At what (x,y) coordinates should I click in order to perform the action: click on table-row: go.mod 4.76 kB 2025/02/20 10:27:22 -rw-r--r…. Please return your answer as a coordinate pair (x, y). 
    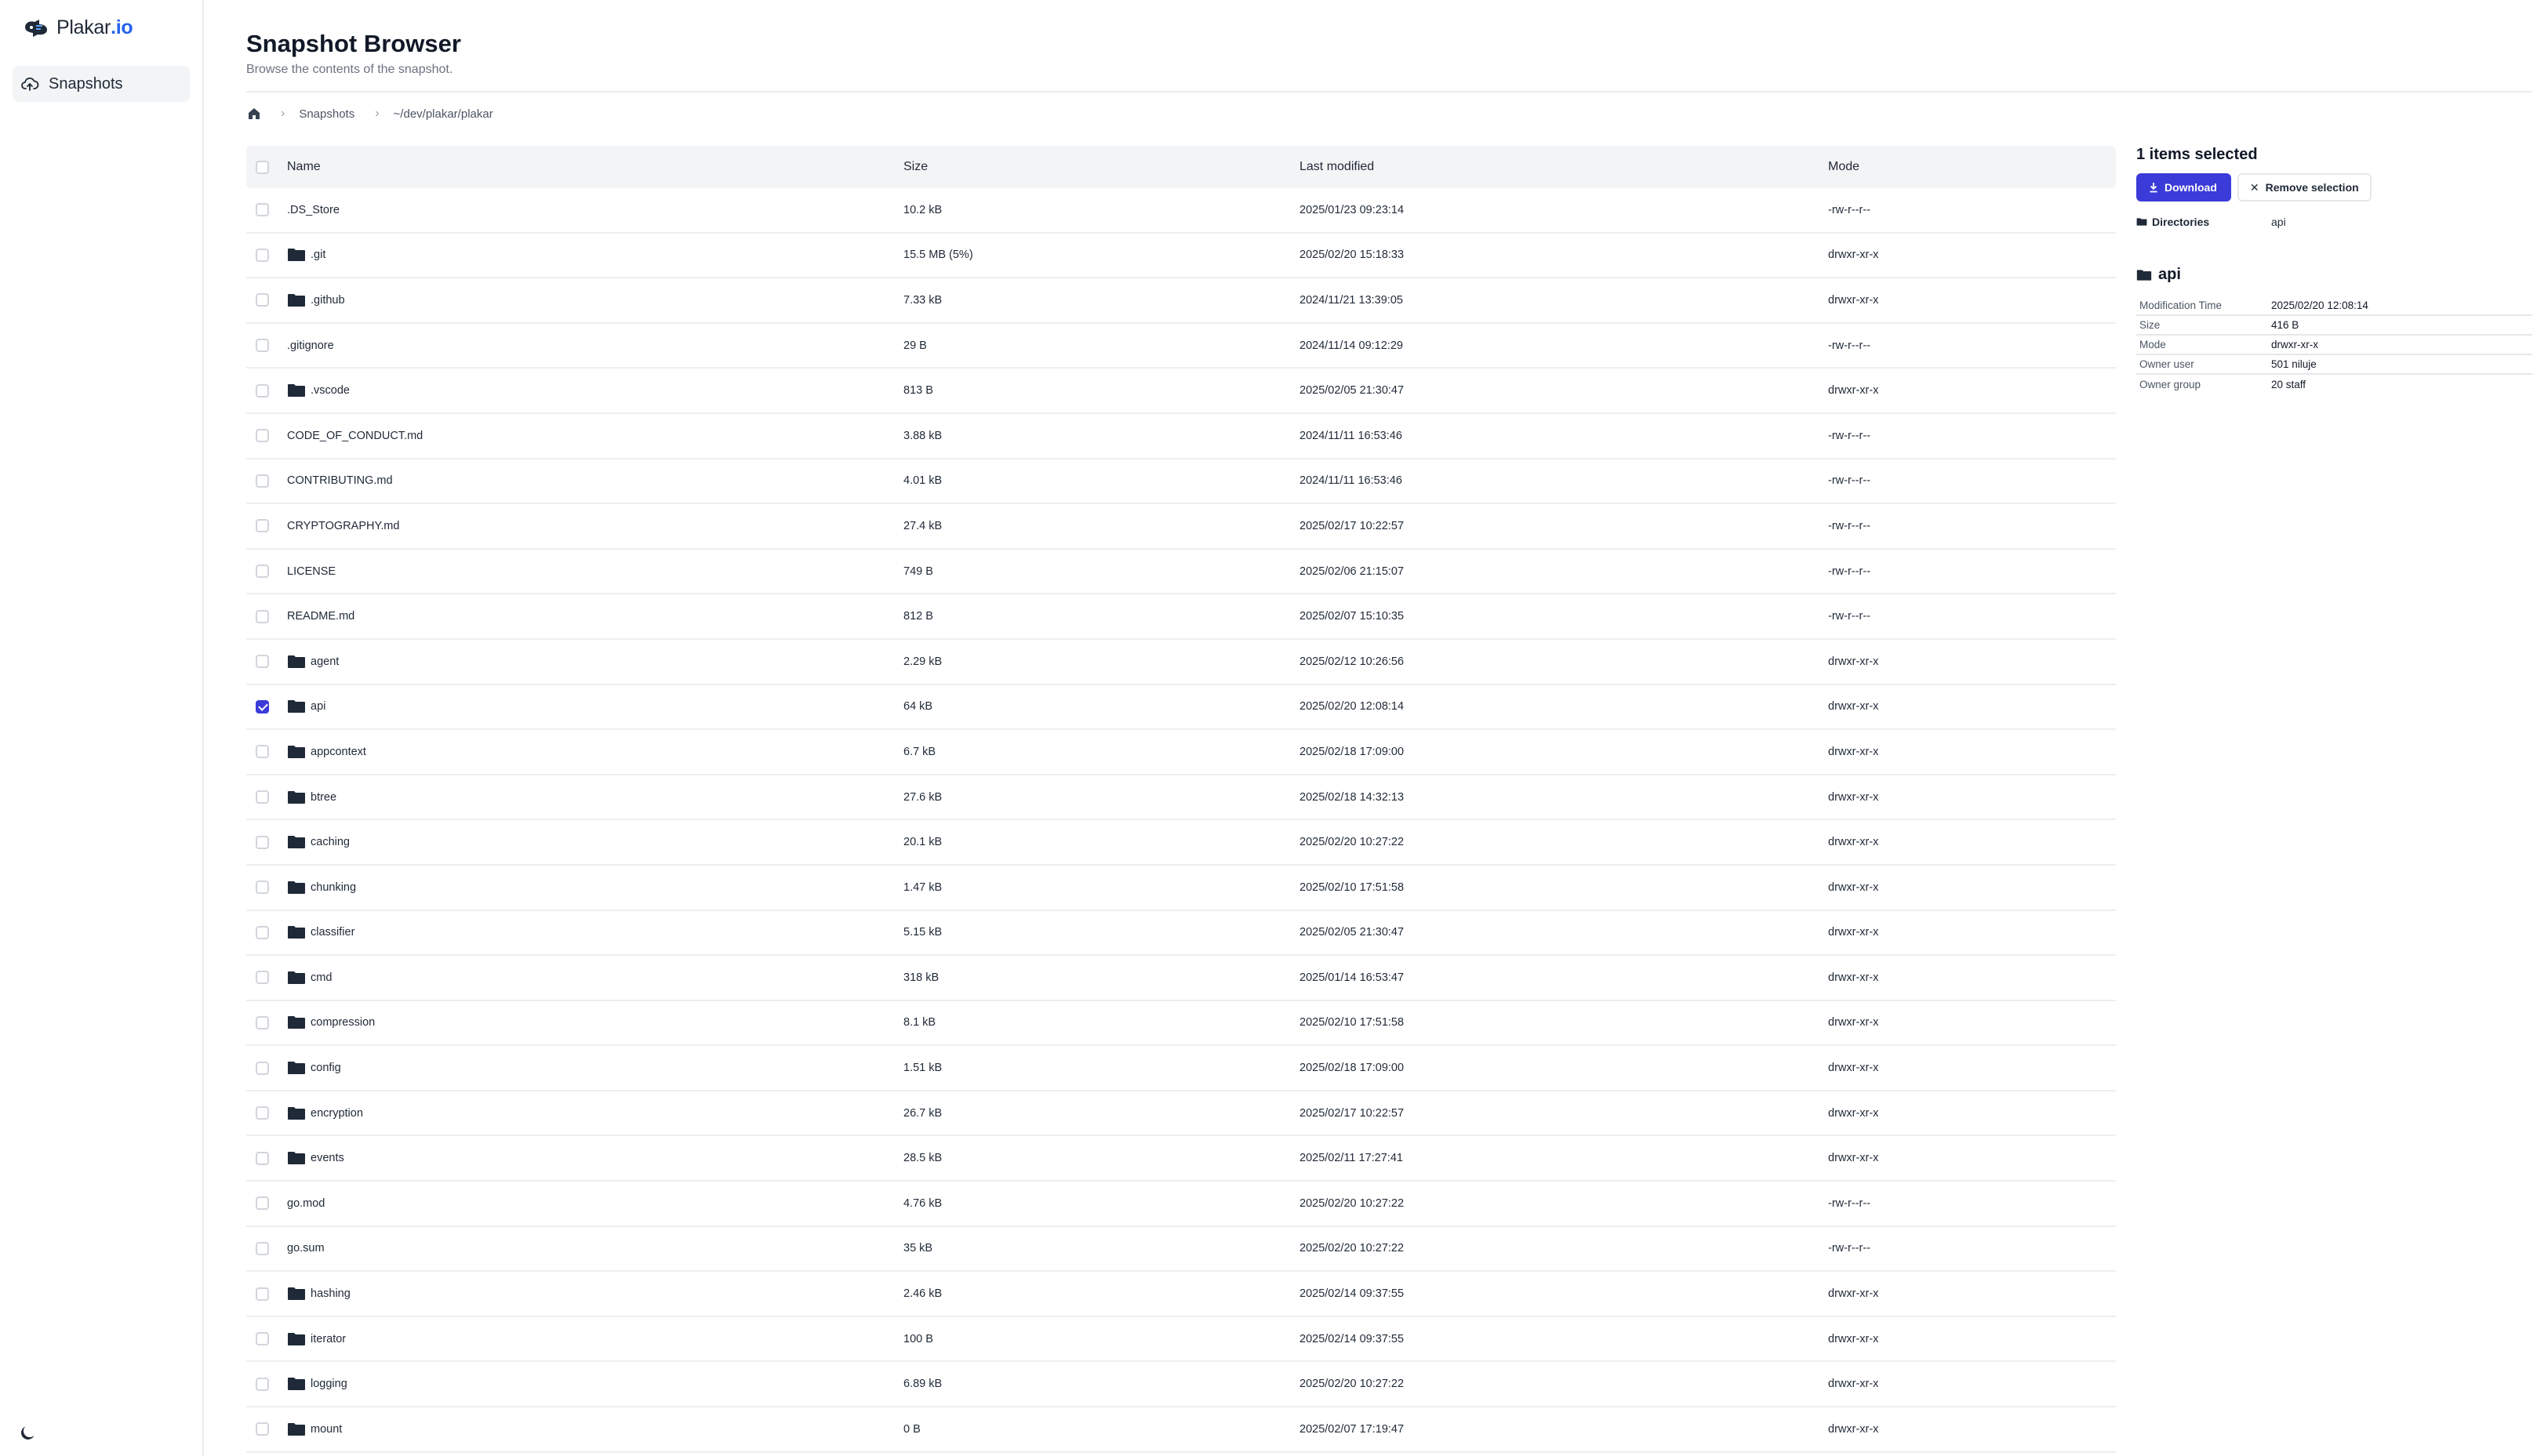
    Looking at the image, I should click on (1181, 1204).